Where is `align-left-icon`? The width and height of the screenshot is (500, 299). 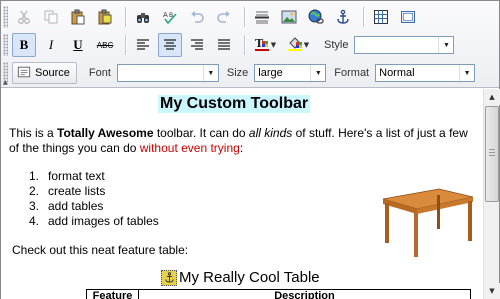
align-left-icon is located at coordinates (143, 45).